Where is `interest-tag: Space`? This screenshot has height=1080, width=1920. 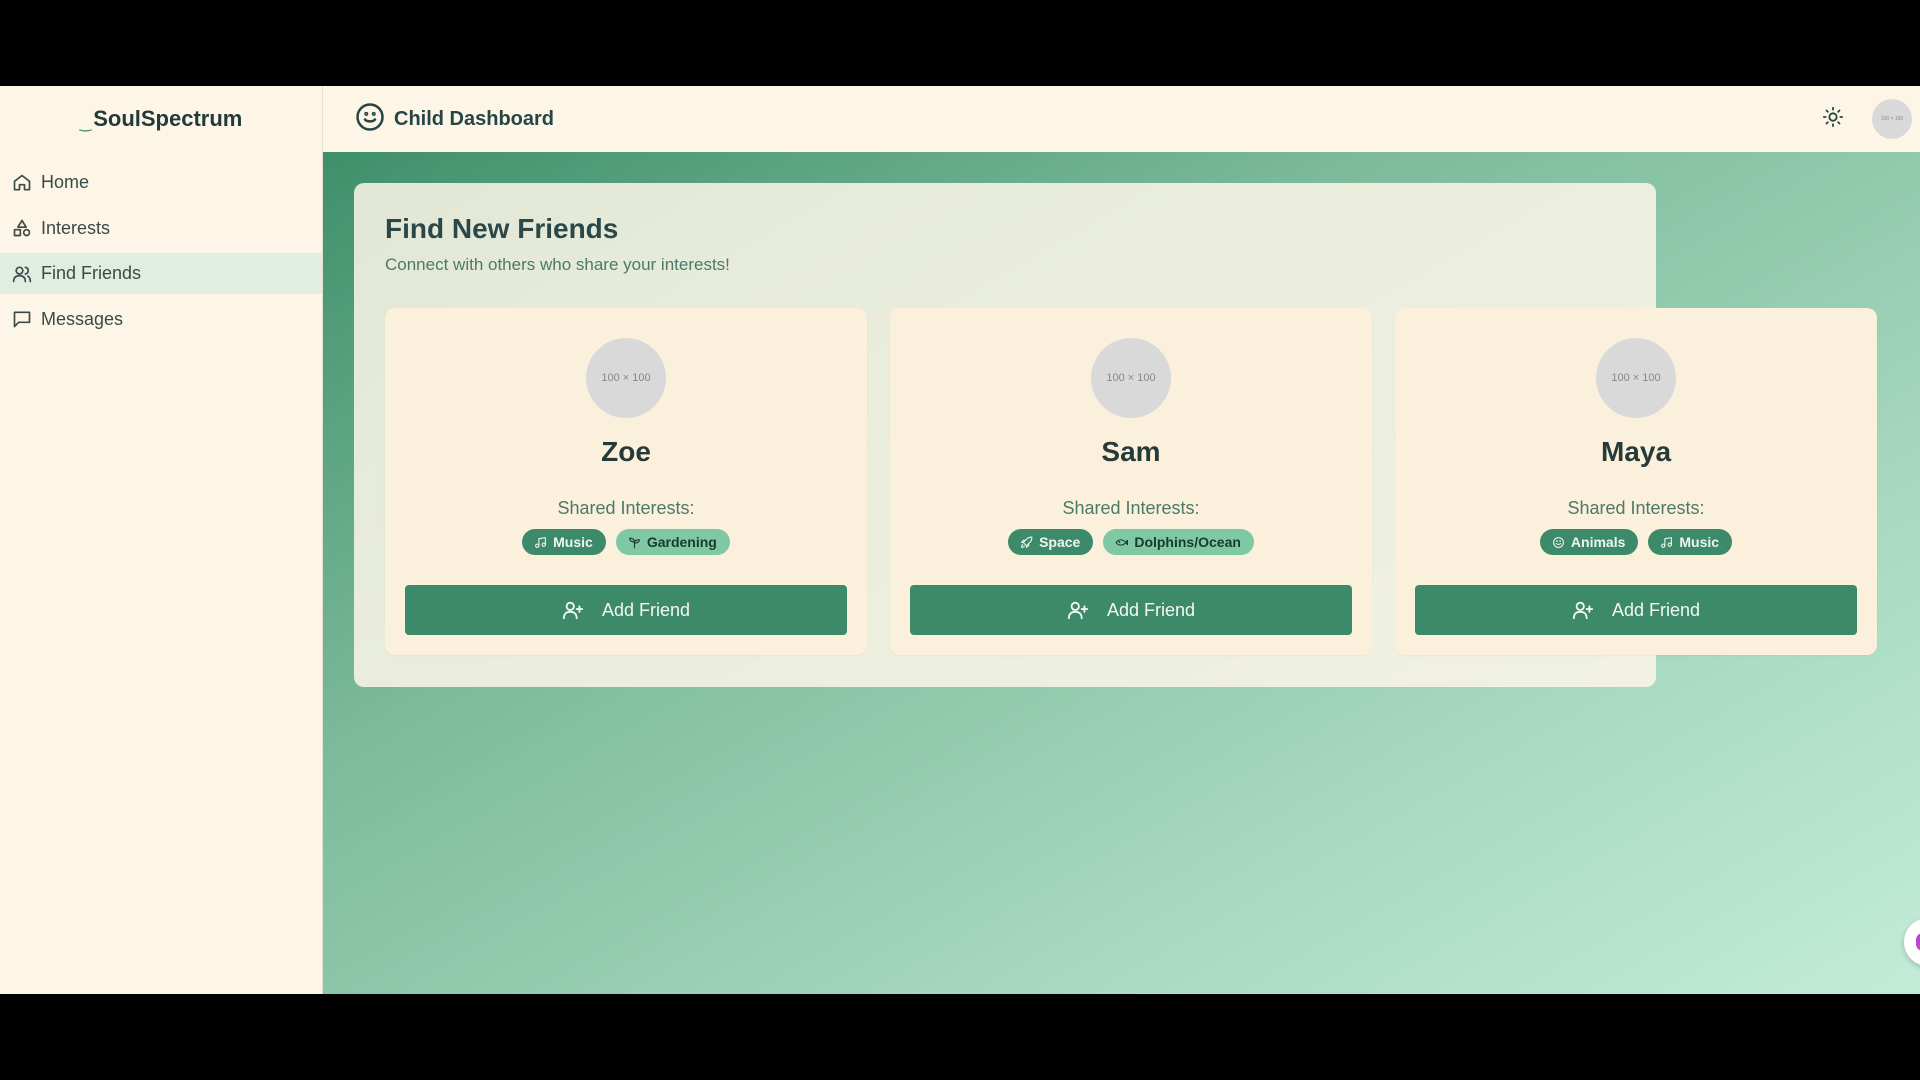
interest-tag: Space is located at coordinates (1051, 542).